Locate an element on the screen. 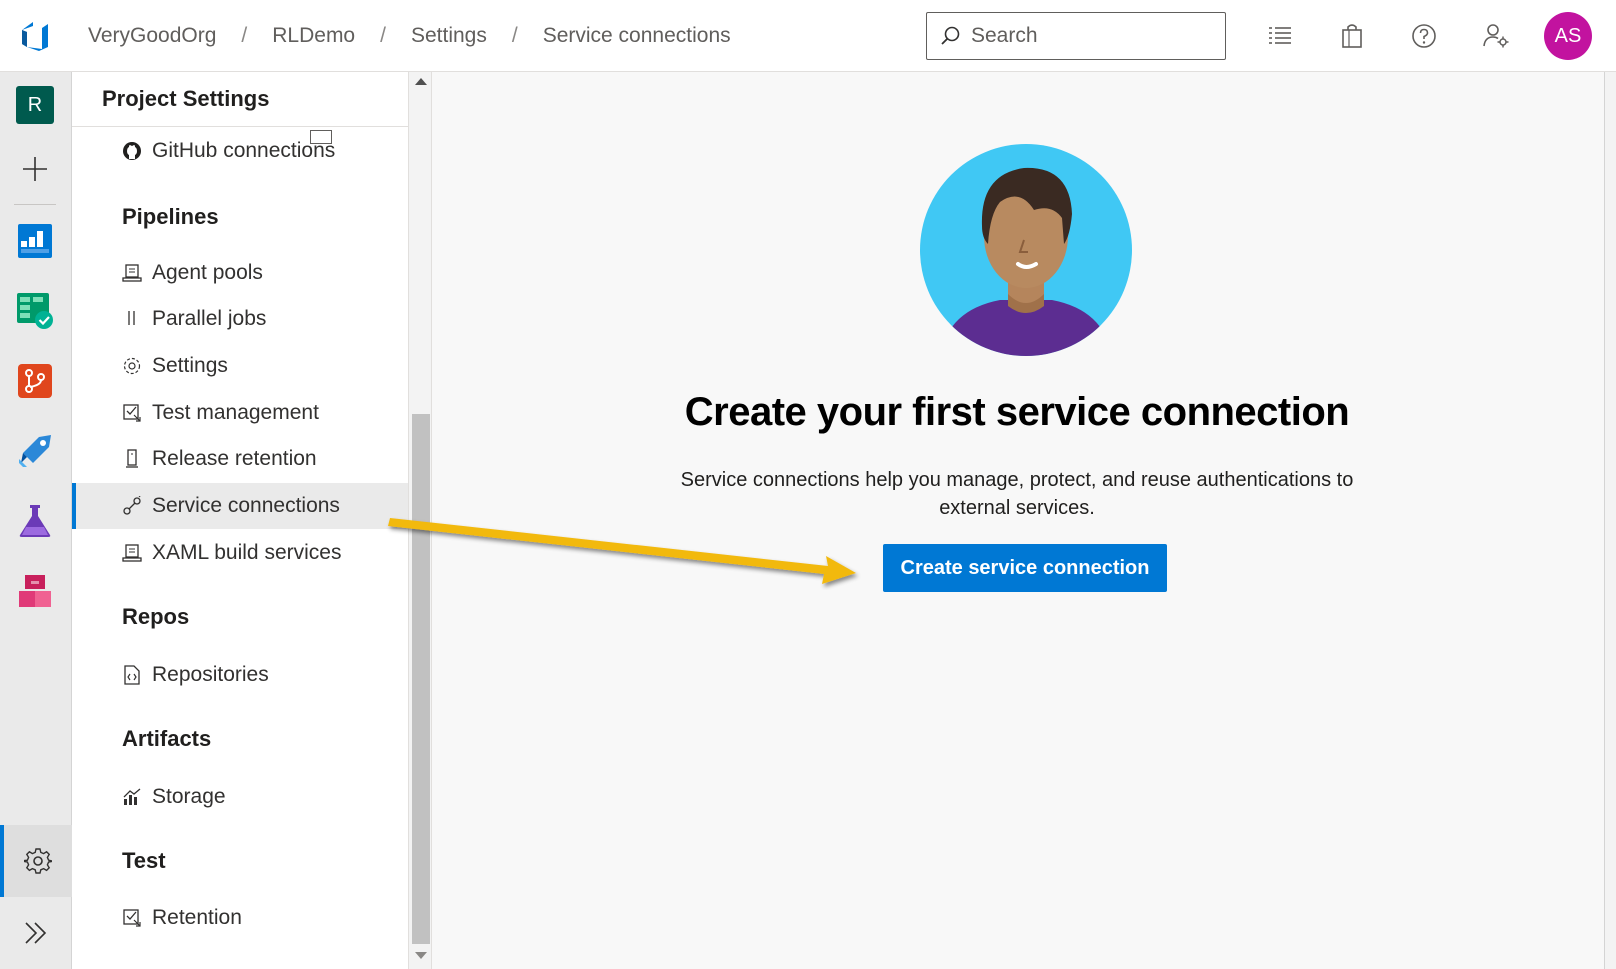 Image resolution: width=1616 pixels, height=969 pixels. nav-item-test-management: Test management is located at coordinates (240, 413).